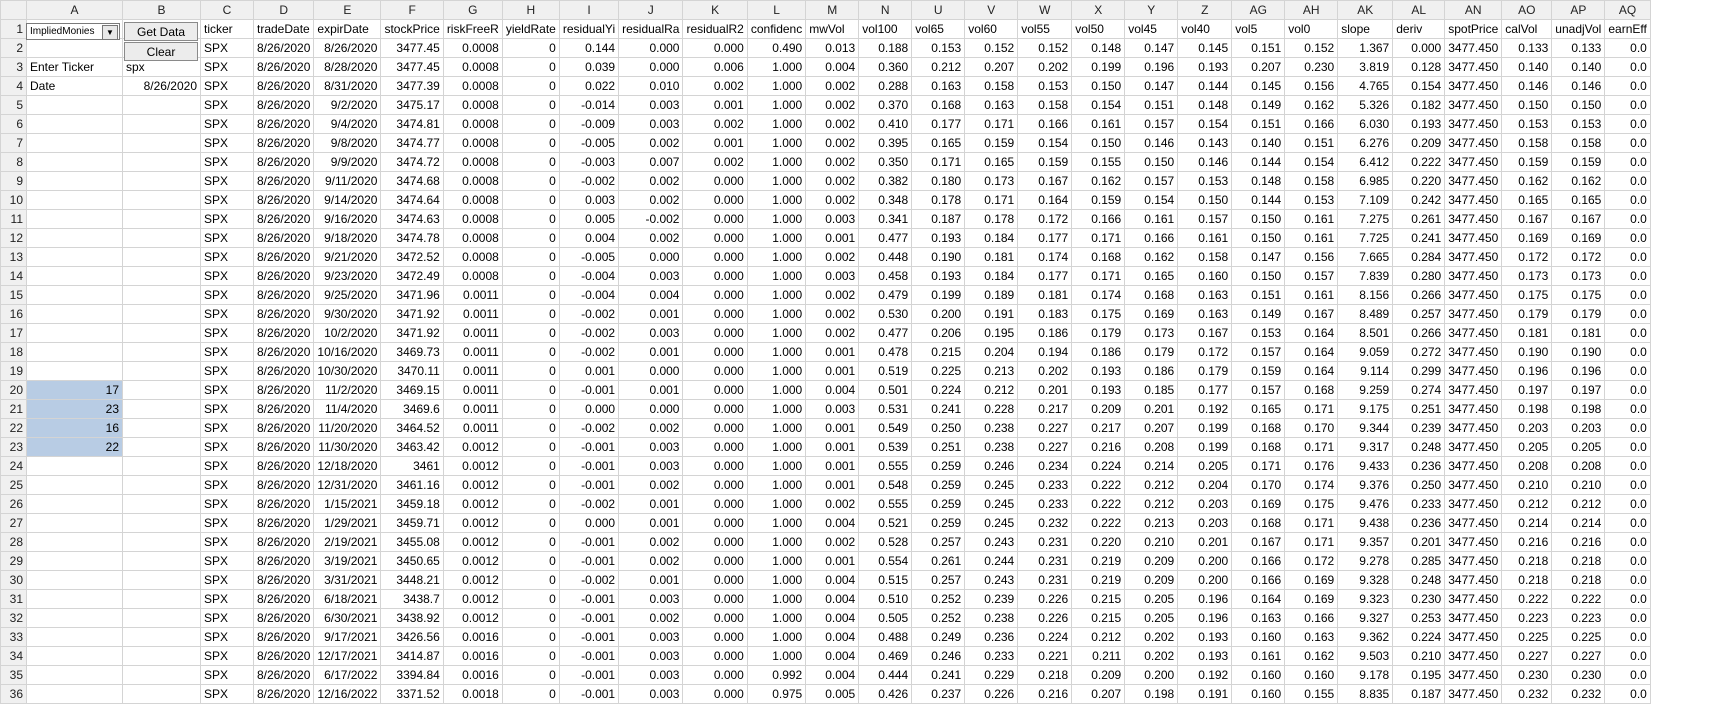 The image size is (1711, 704). I want to click on data-cell: 6/18/2021, so click(347, 599).